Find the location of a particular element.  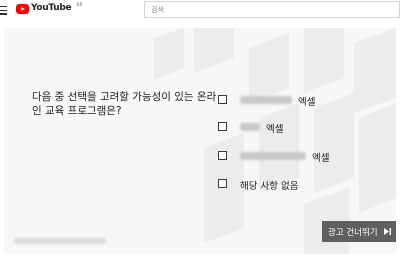

skip-next-icon is located at coordinates (387, 231).